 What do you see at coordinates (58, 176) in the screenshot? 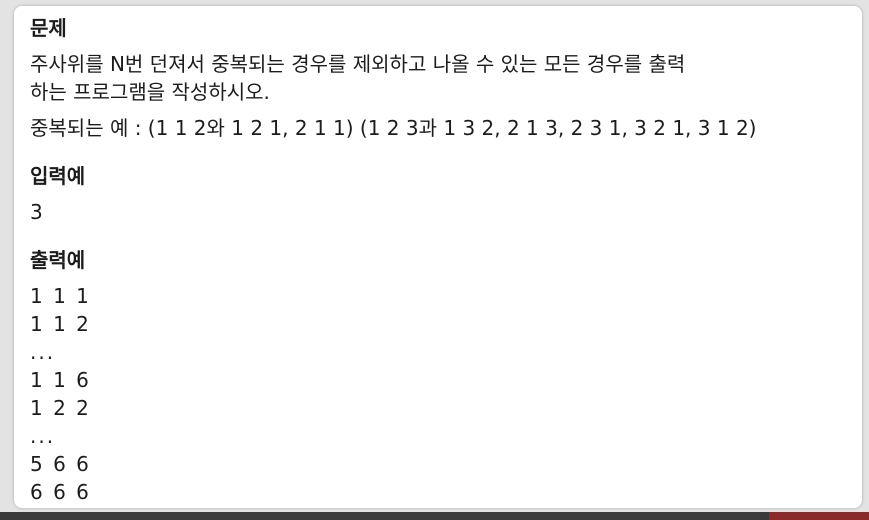
I see `input-example-heading: 입력예` at bounding box center [58, 176].